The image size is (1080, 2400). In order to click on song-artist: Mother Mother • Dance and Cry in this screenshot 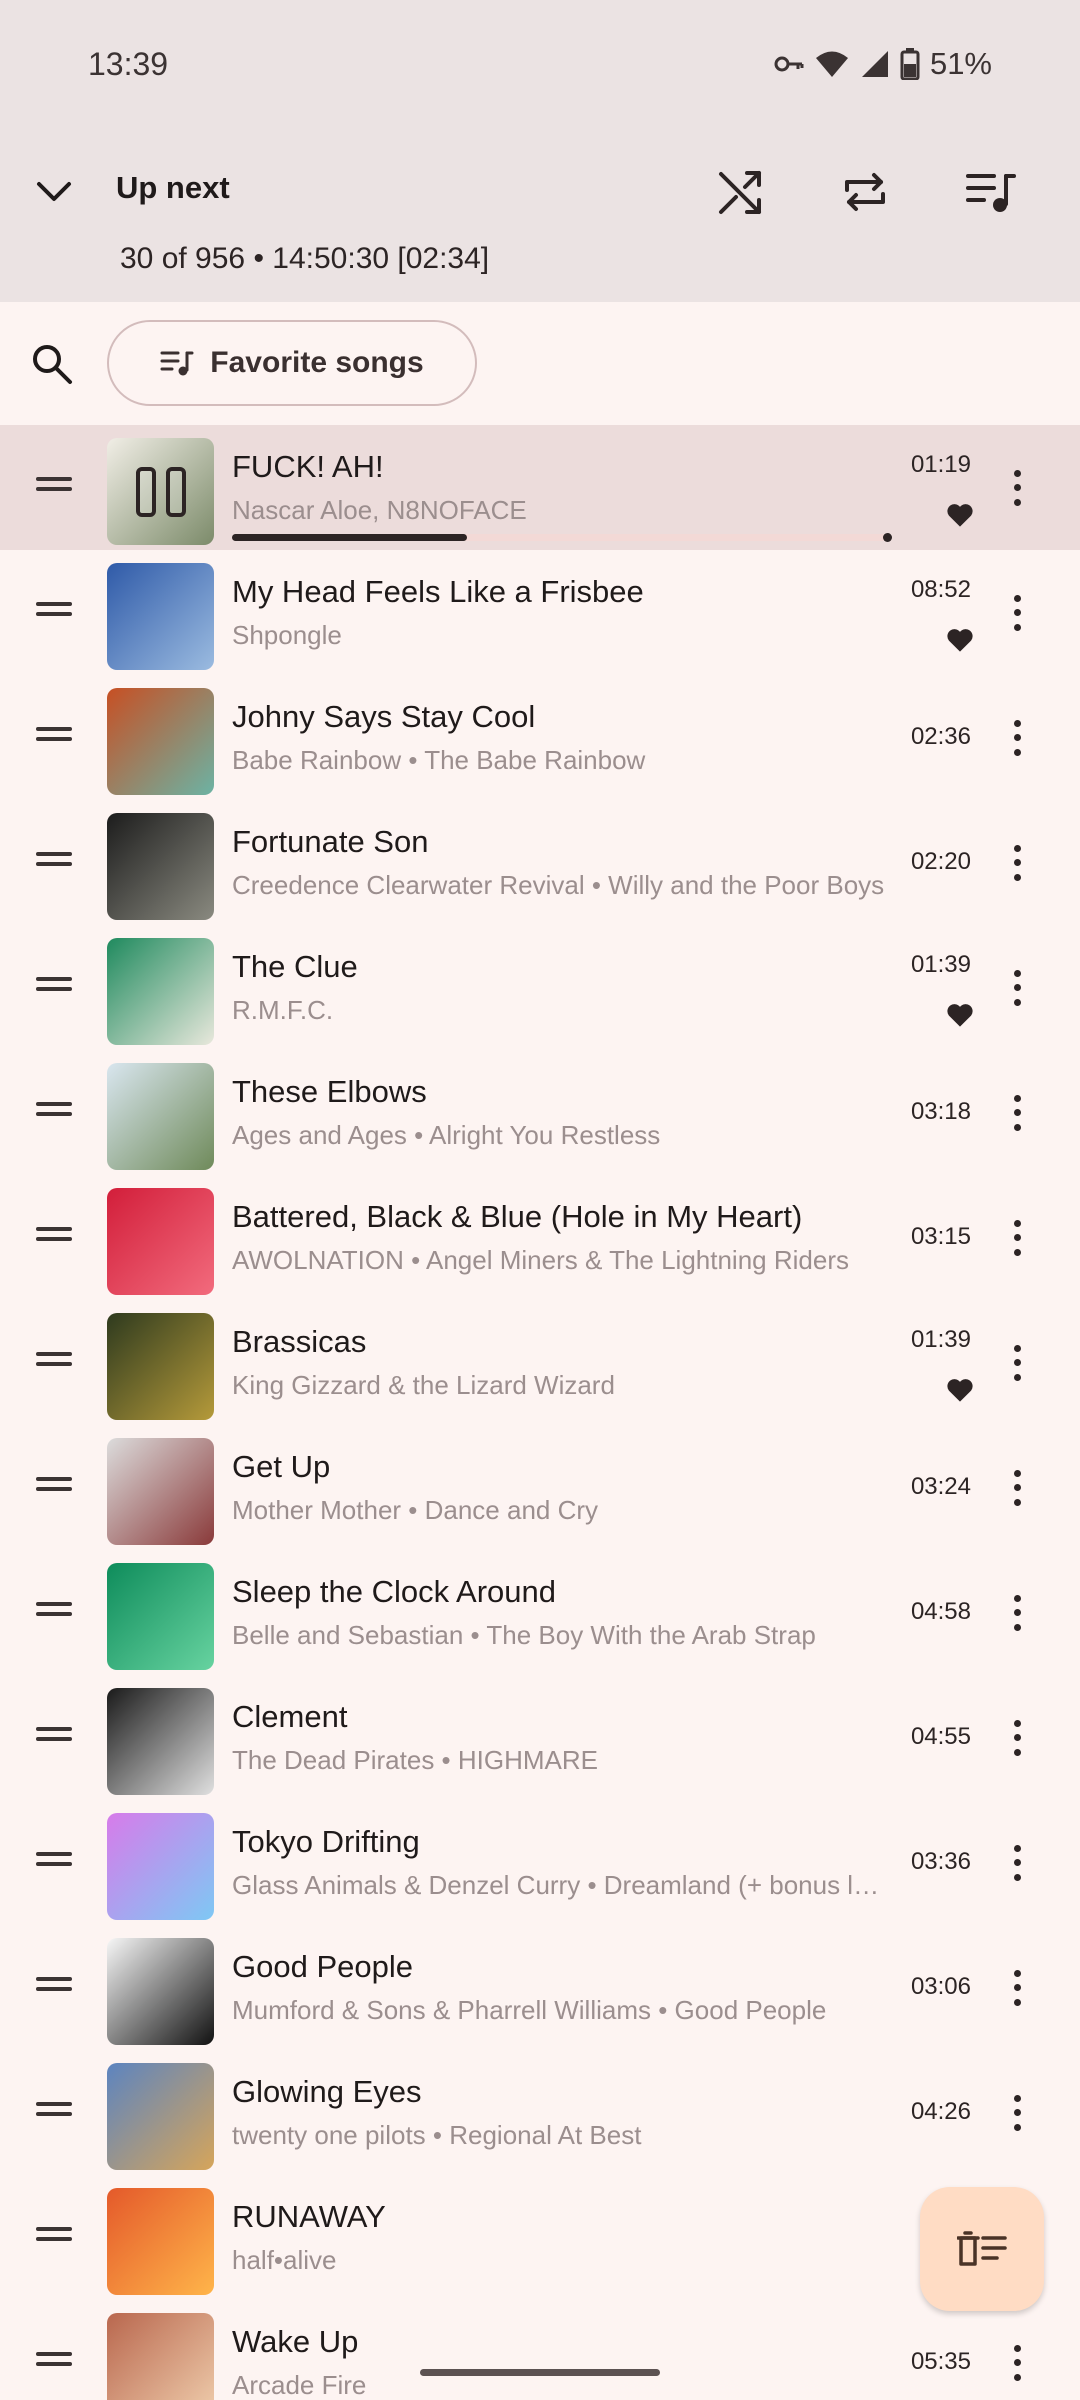, I will do `click(415, 1510)`.